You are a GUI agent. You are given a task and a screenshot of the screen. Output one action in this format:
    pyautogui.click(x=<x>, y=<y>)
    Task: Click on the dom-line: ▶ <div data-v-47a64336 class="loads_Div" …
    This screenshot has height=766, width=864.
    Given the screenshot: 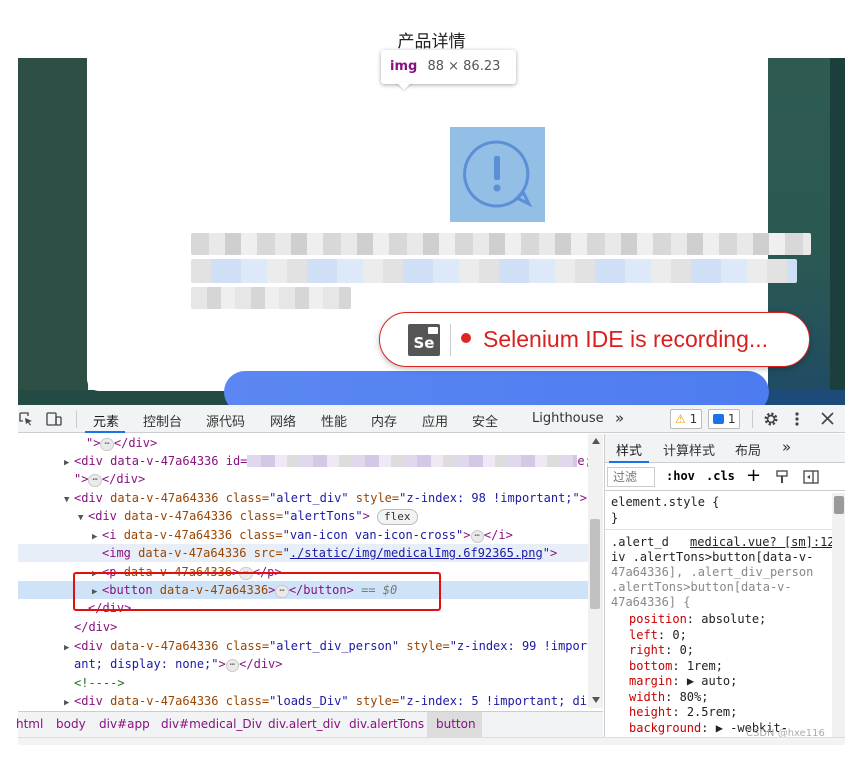 What is the action you would take?
    pyautogui.click(x=310, y=700)
    